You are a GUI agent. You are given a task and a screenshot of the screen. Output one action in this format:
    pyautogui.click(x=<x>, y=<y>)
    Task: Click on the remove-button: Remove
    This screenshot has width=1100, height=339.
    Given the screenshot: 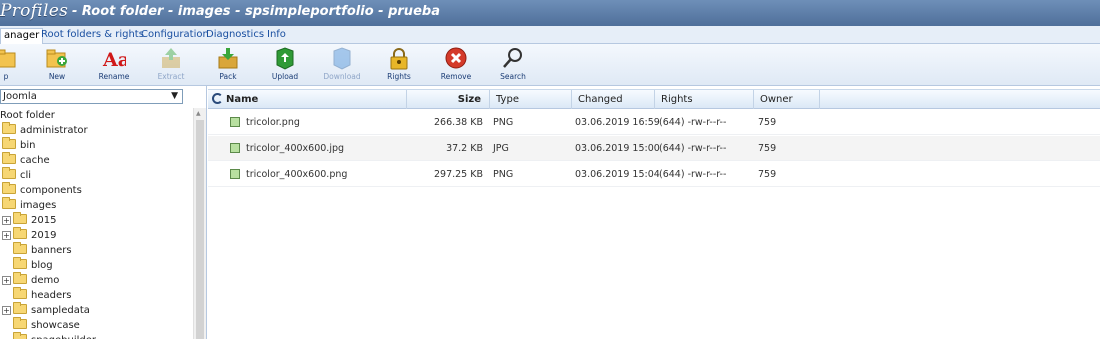 What is the action you would take?
    pyautogui.click(x=456, y=65)
    